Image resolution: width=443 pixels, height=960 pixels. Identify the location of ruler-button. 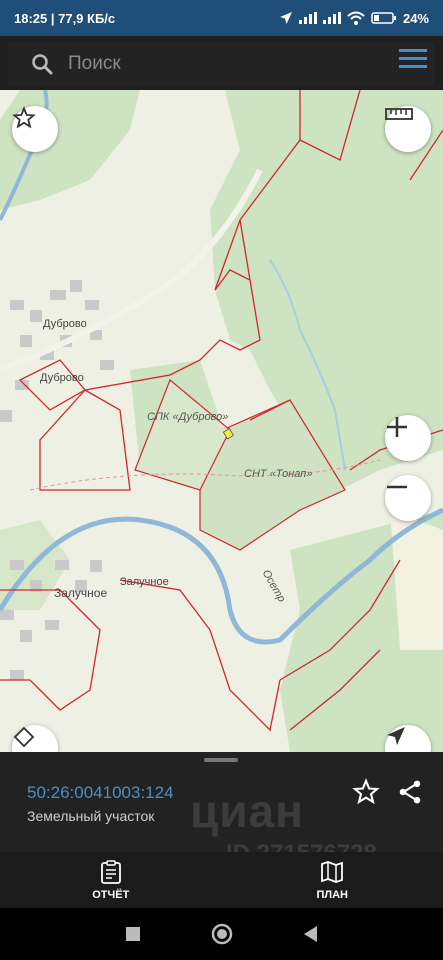
(408, 129).